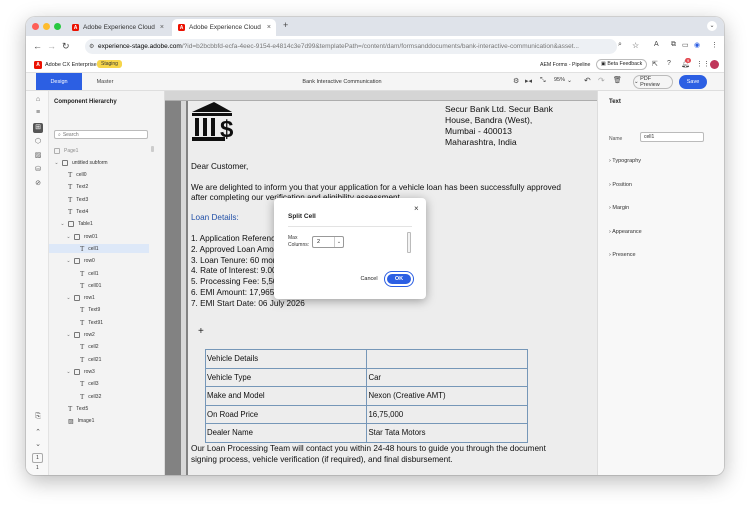 This screenshot has height=509, width=750. Describe the element at coordinates (99, 187) in the screenshot. I see `hierarchy-item: T Text2` at that location.